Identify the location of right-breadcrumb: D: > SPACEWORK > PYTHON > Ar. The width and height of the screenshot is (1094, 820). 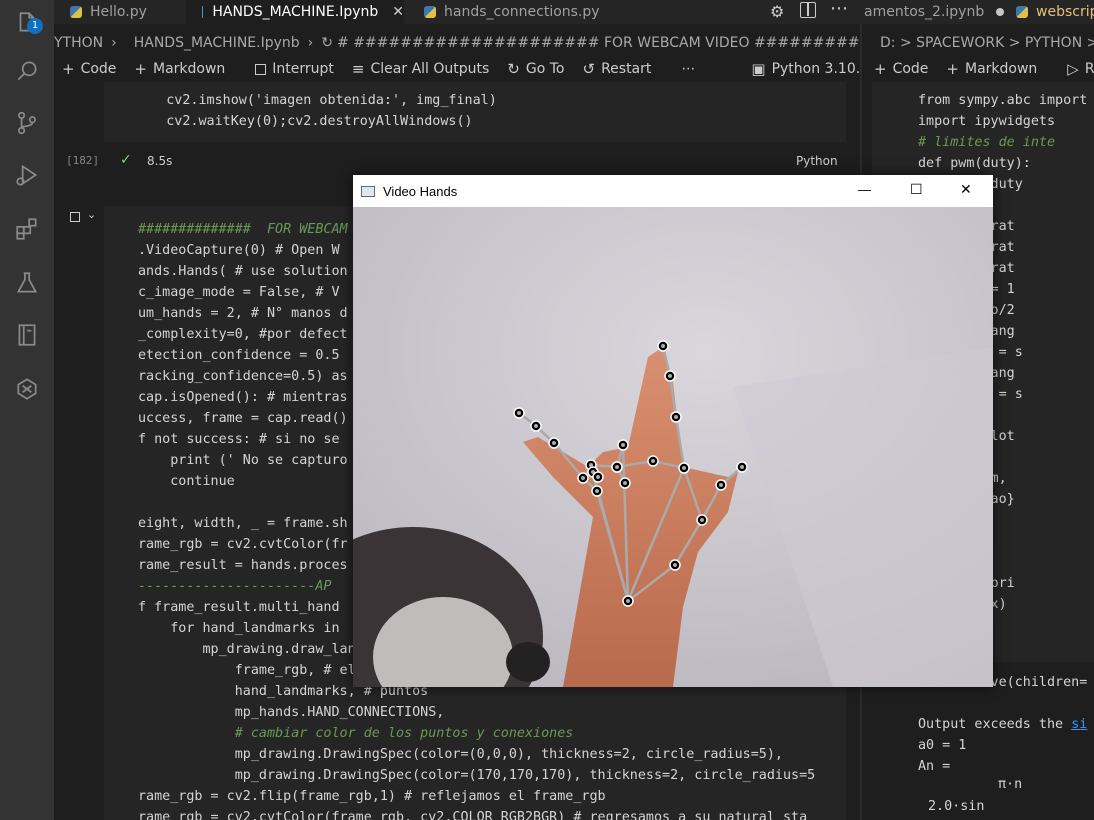
(987, 43).